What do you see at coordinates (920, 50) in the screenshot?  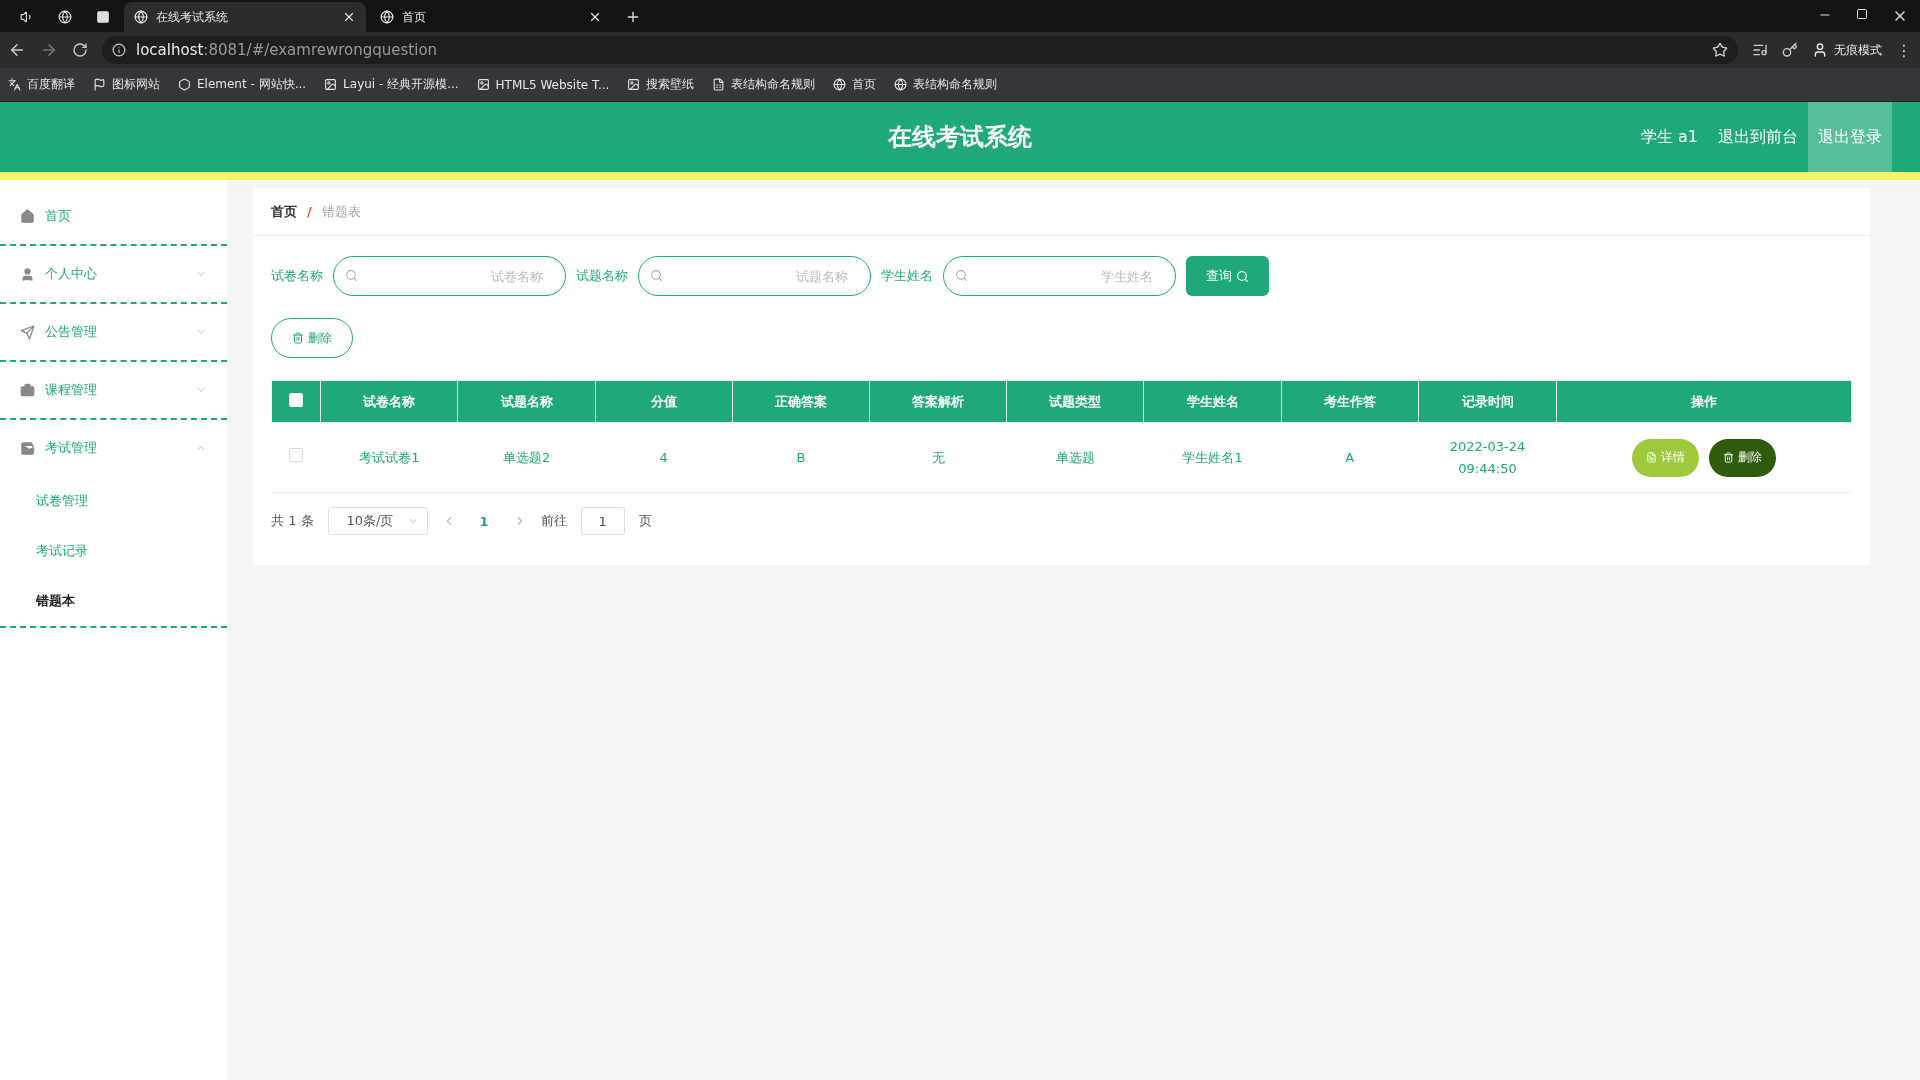 I see `address-bar: localhost:8081/#/examrewrongquestion` at bounding box center [920, 50].